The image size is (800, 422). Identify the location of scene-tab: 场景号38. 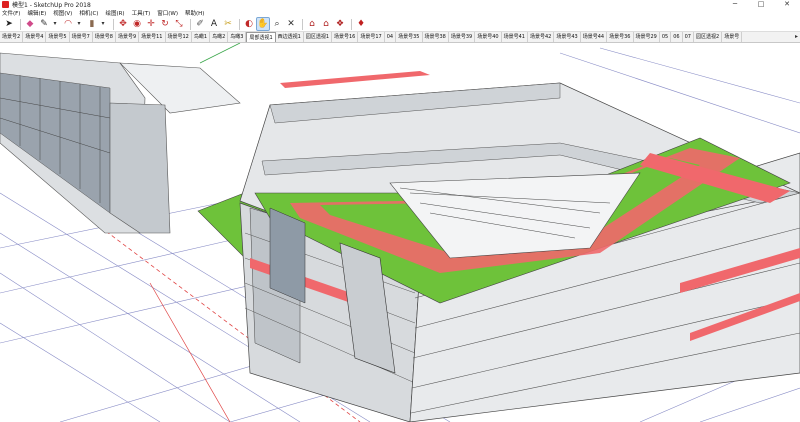
(436, 37).